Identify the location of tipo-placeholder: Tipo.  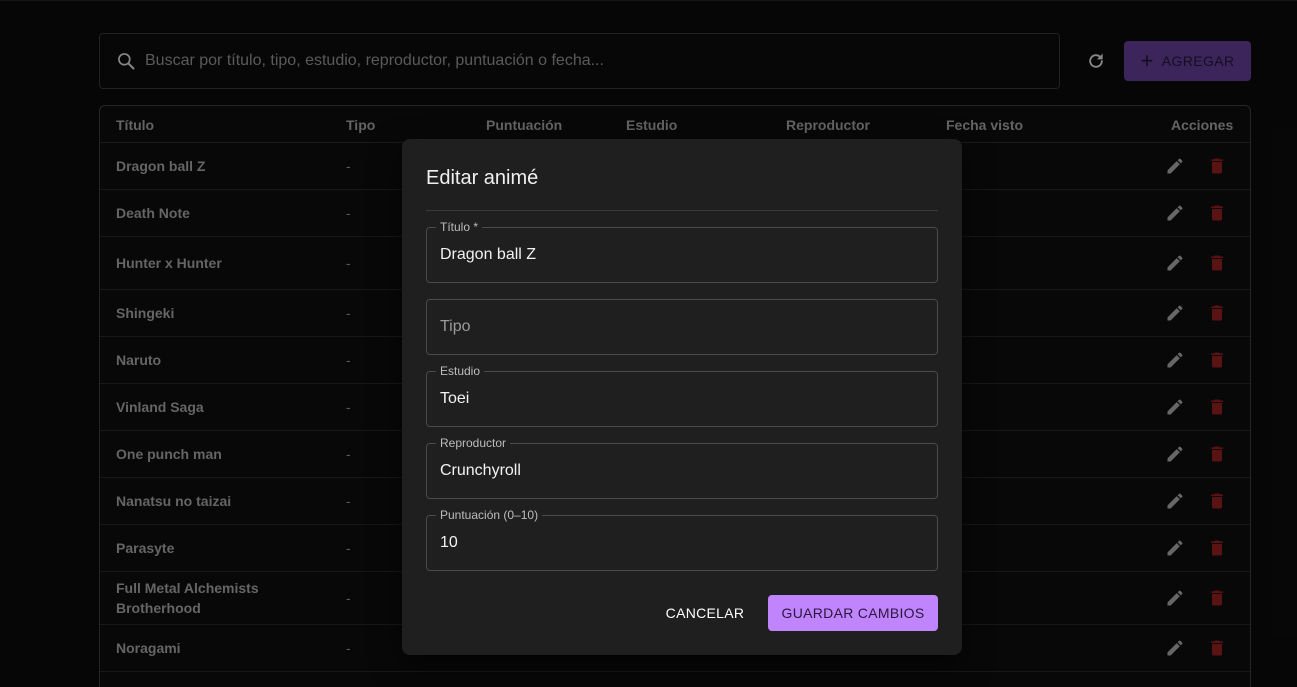
(455, 326).